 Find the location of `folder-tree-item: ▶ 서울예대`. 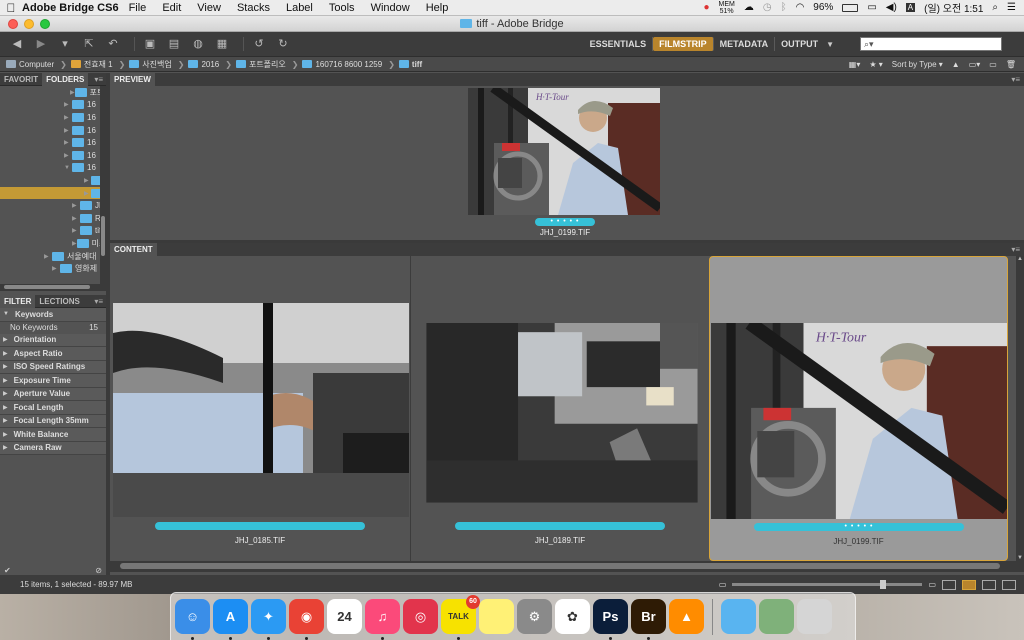

folder-tree-item: ▶ 서울예대 is located at coordinates (53, 256).